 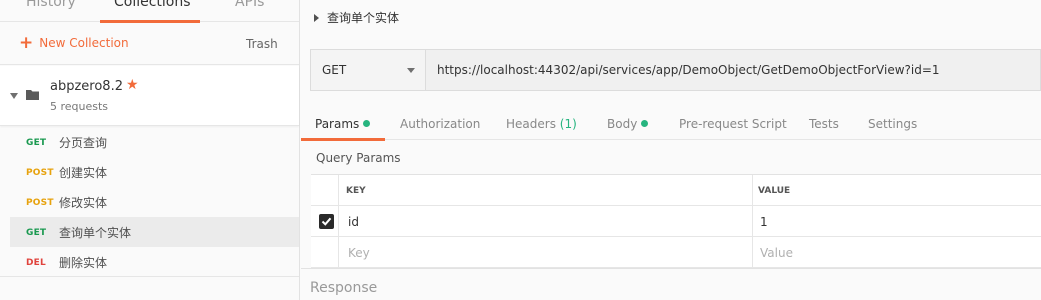 I want to click on tab-headers-label: Headers, so click(x=531, y=124).